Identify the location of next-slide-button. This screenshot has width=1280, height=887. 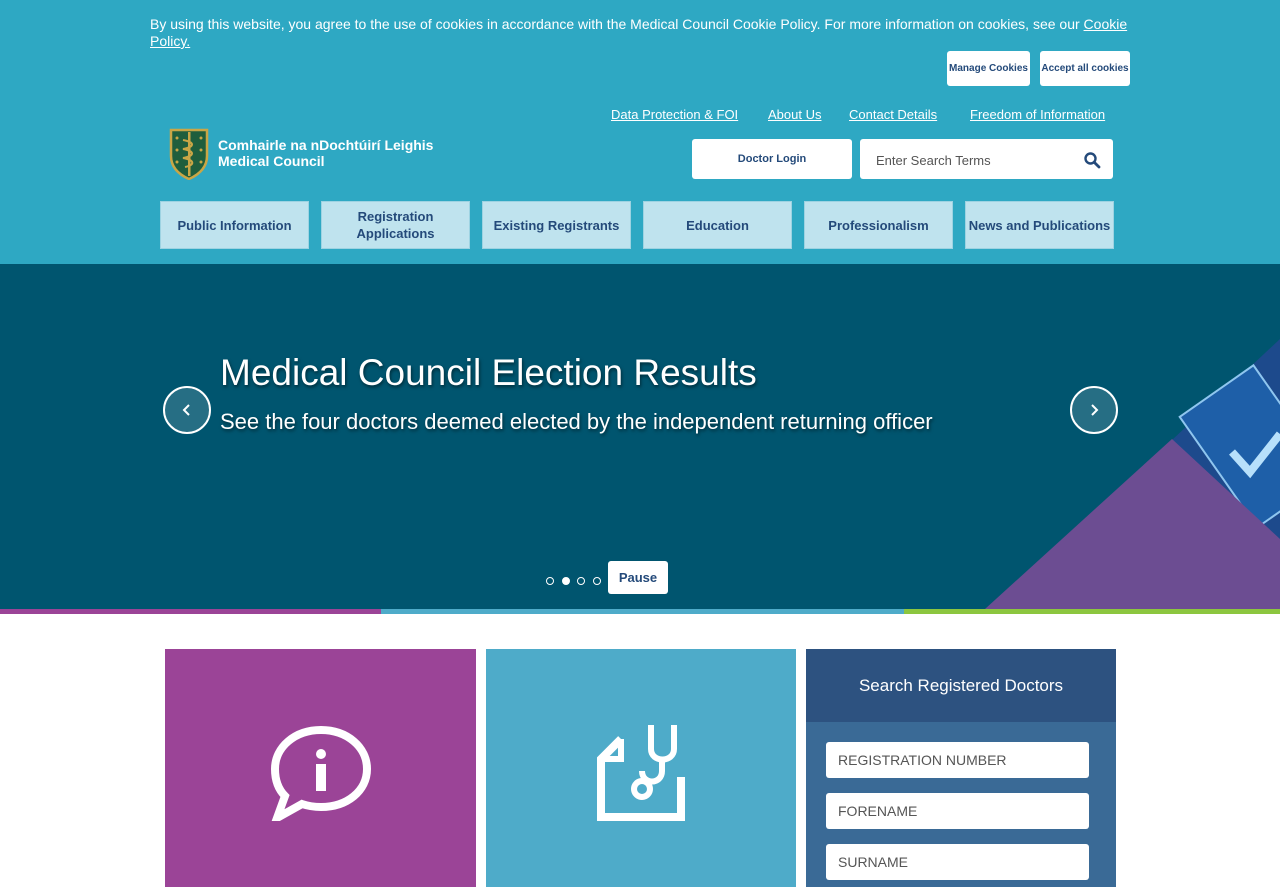
(1094, 410).